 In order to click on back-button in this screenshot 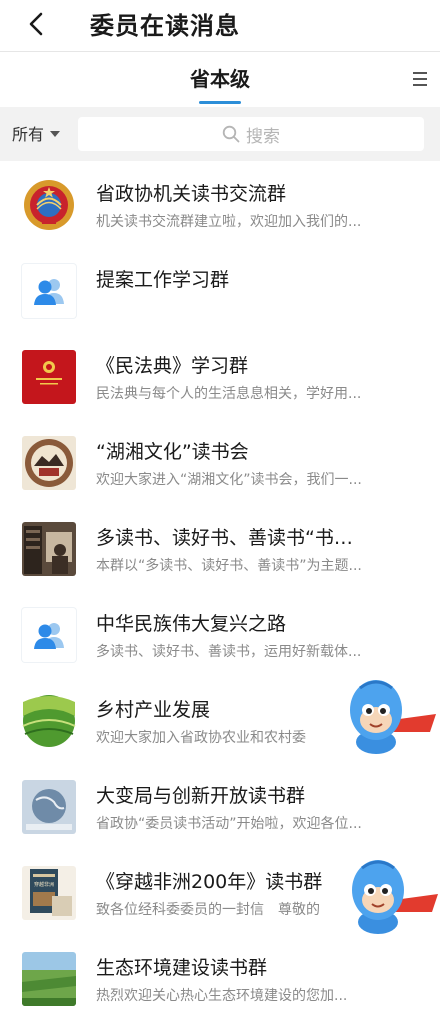, I will do `click(36, 24)`.